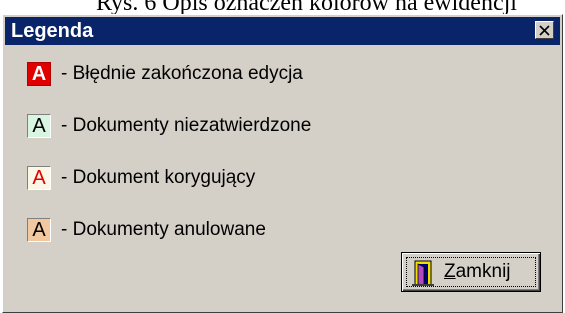 Image resolution: width=565 pixels, height=313 pixels. I want to click on legend-label: - Dokument korygujący, so click(158, 177).